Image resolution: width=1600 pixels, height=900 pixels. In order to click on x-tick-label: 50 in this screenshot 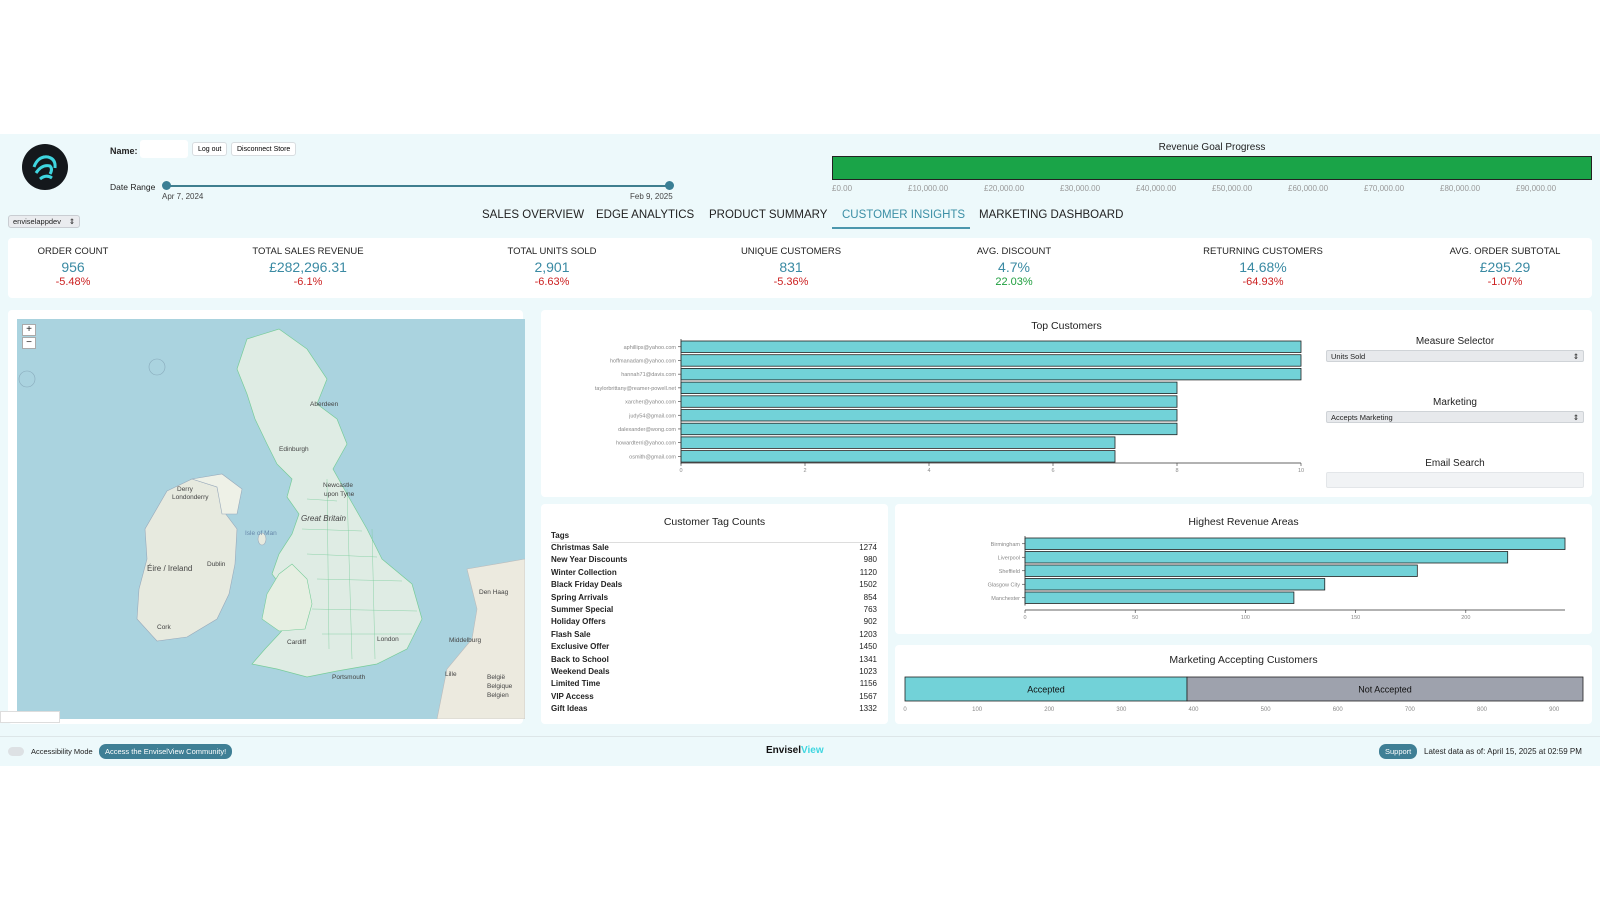, I will do `click(1135, 618)`.